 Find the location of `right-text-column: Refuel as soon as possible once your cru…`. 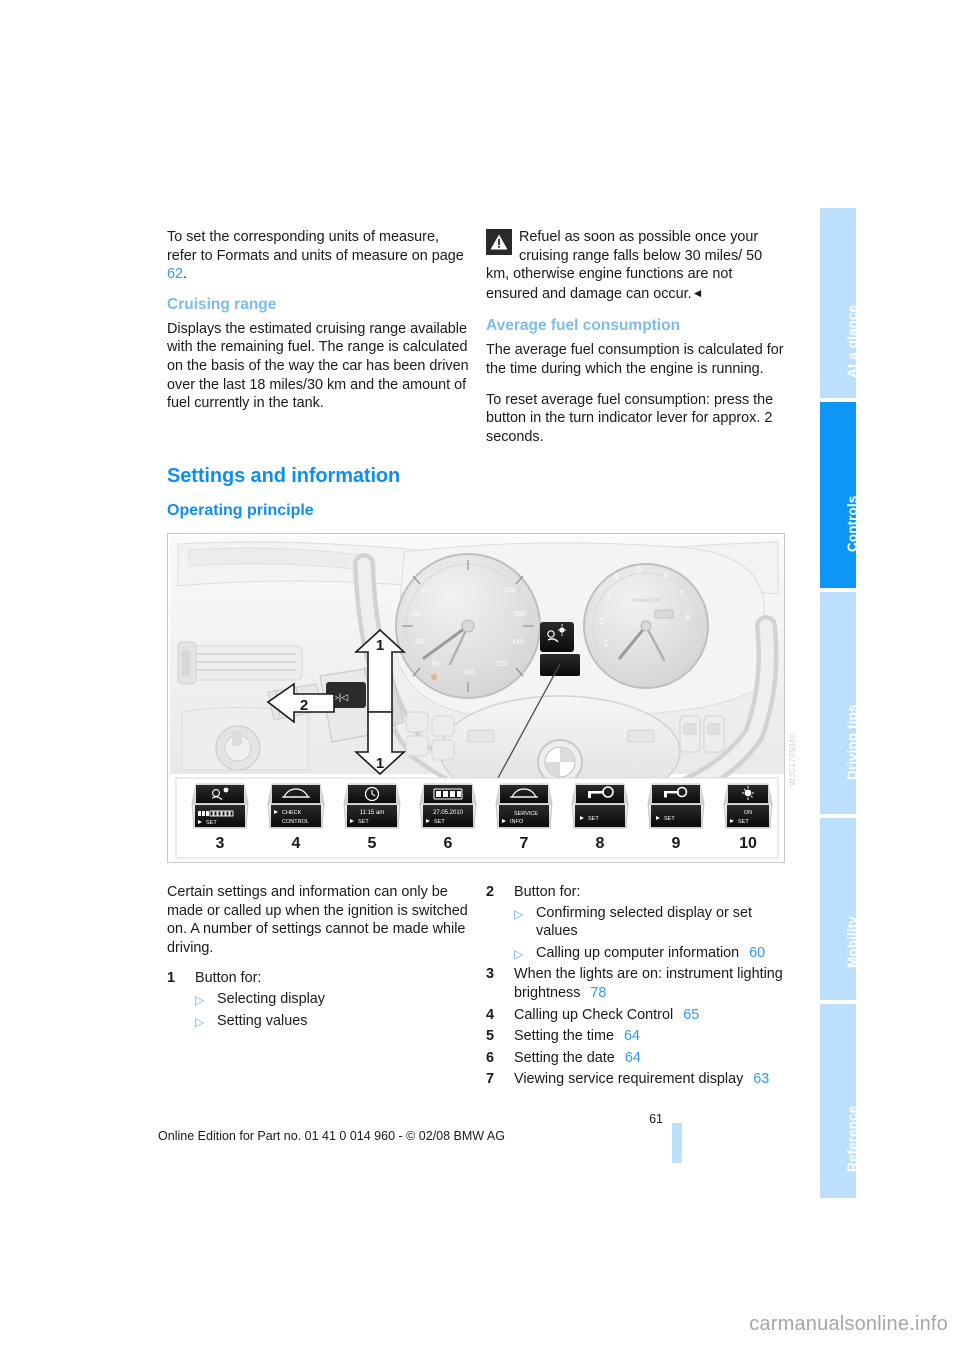

right-text-column: Refuel as soon as possible once your cru… is located at coordinates (636, 343).